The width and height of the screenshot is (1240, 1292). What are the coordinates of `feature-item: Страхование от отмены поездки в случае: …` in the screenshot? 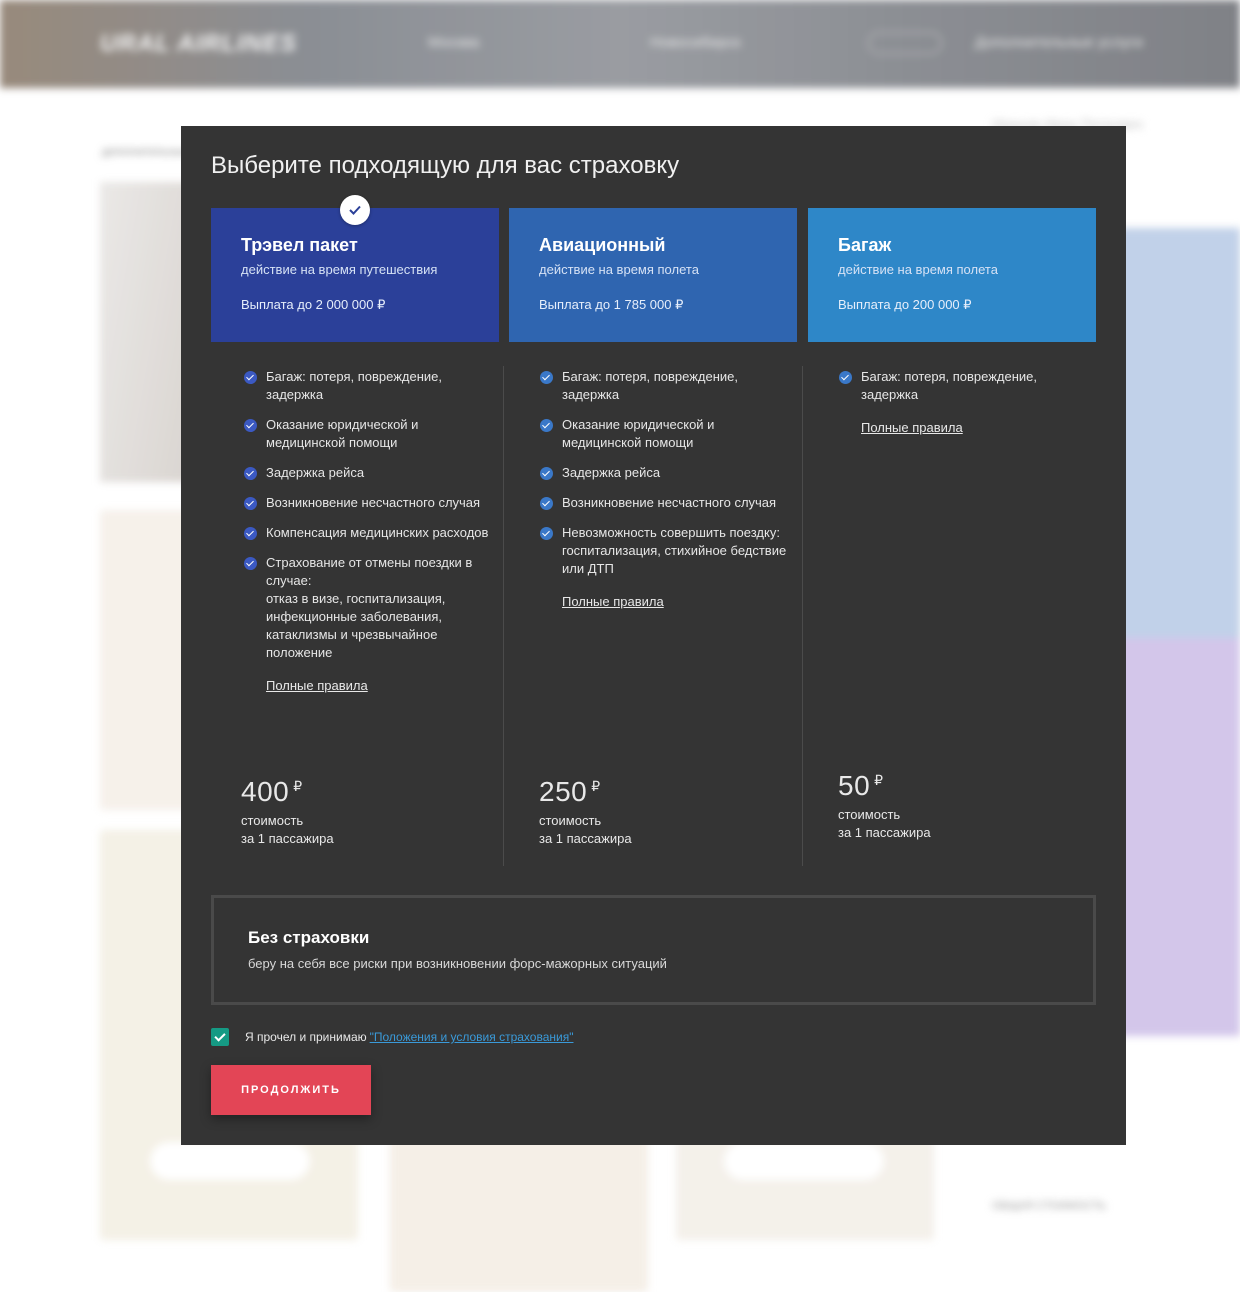 It's located at (369, 608).